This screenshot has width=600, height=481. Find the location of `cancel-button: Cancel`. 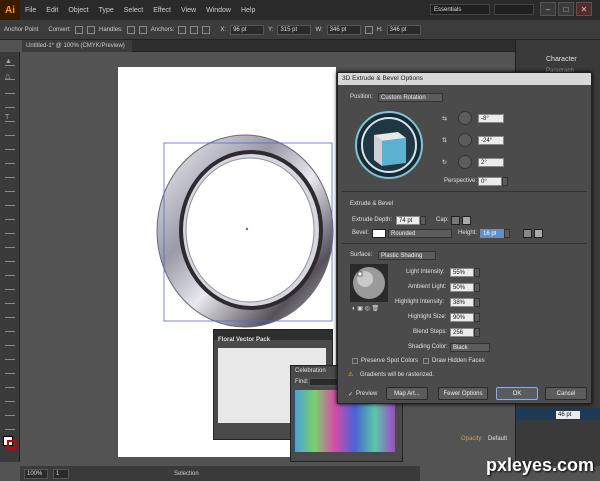

cancel-button: Cancel is located at coordinates (566, 393).